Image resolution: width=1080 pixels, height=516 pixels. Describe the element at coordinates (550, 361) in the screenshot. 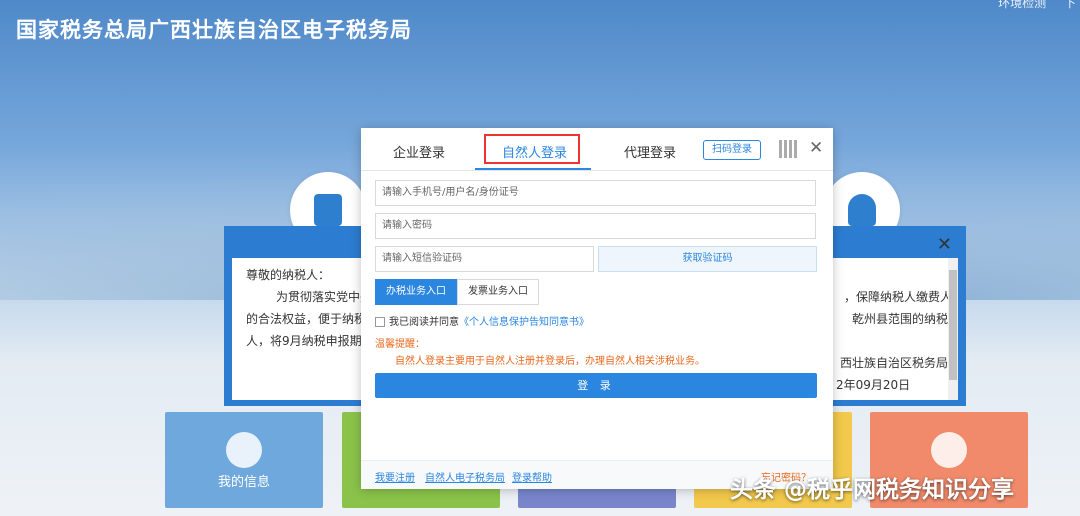

I see `tip-text: 自然人登录主要用于自然人注册并登录后，办理自然人相关涉税业务。` at that location.